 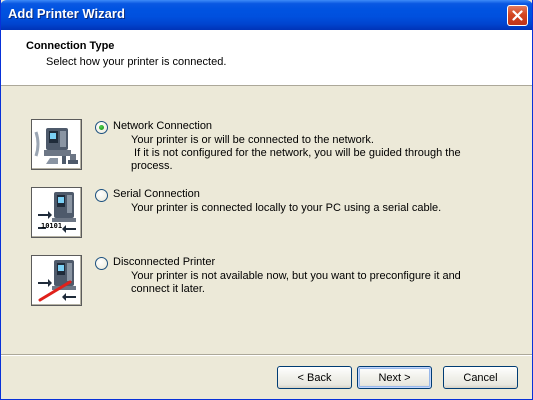 I want to click on serial-printer-icon: 10101, so click(x=56, y=212).